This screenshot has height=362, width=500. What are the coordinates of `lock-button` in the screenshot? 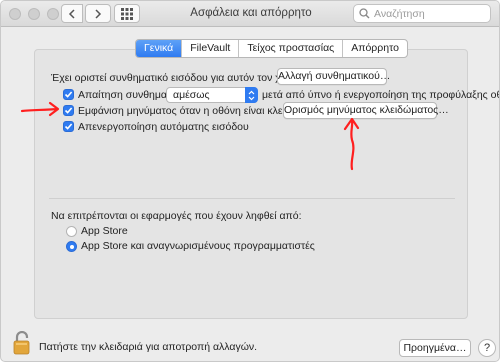 It's located at (23, 344).